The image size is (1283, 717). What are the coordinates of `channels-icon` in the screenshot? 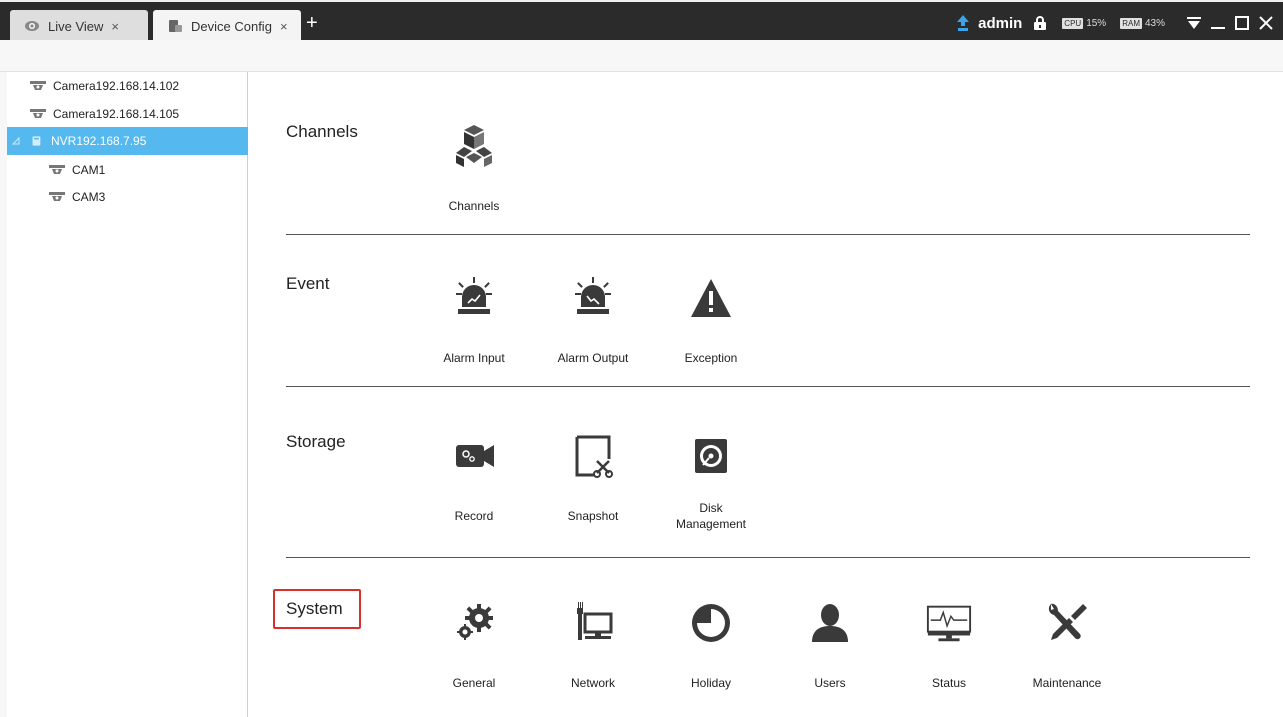 It's located at (474, 146).